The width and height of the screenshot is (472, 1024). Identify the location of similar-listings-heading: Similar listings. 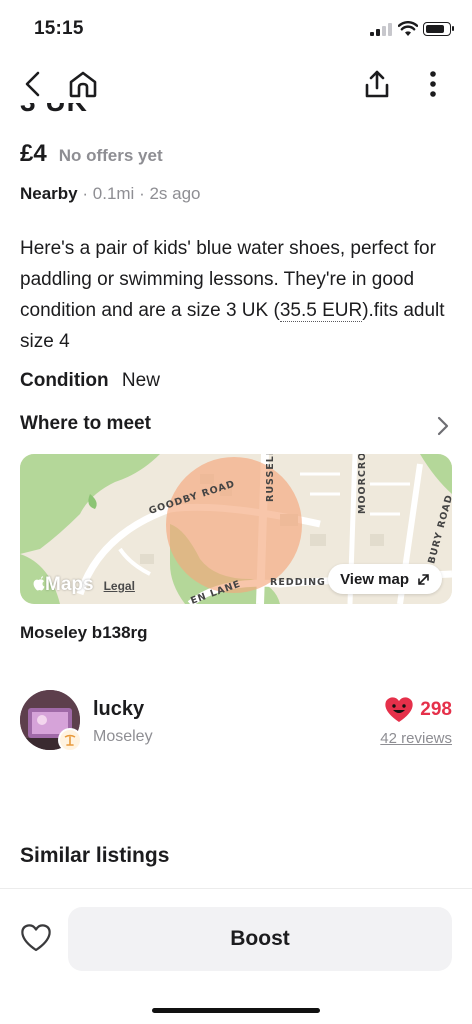
(95, 855).